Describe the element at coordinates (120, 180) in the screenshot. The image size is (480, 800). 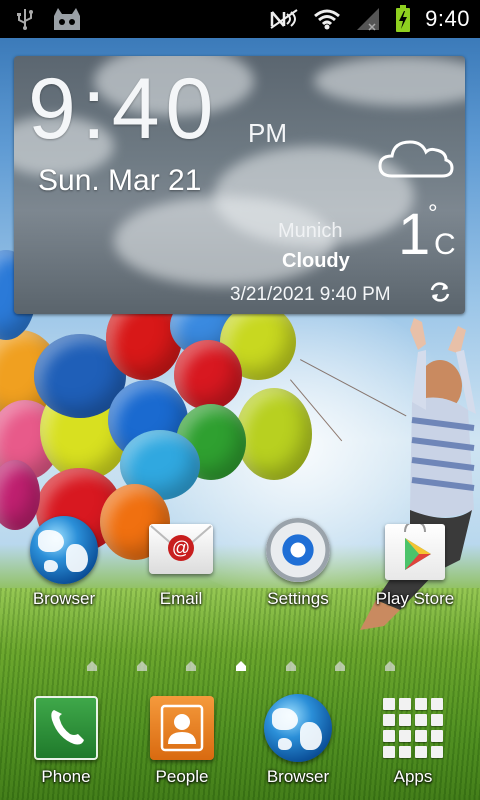
I see `widget-date: Sun. Mar 21` at that location.